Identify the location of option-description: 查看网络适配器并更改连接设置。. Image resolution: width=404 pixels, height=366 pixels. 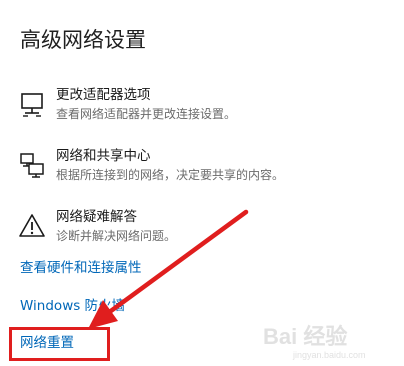
(146, 114).